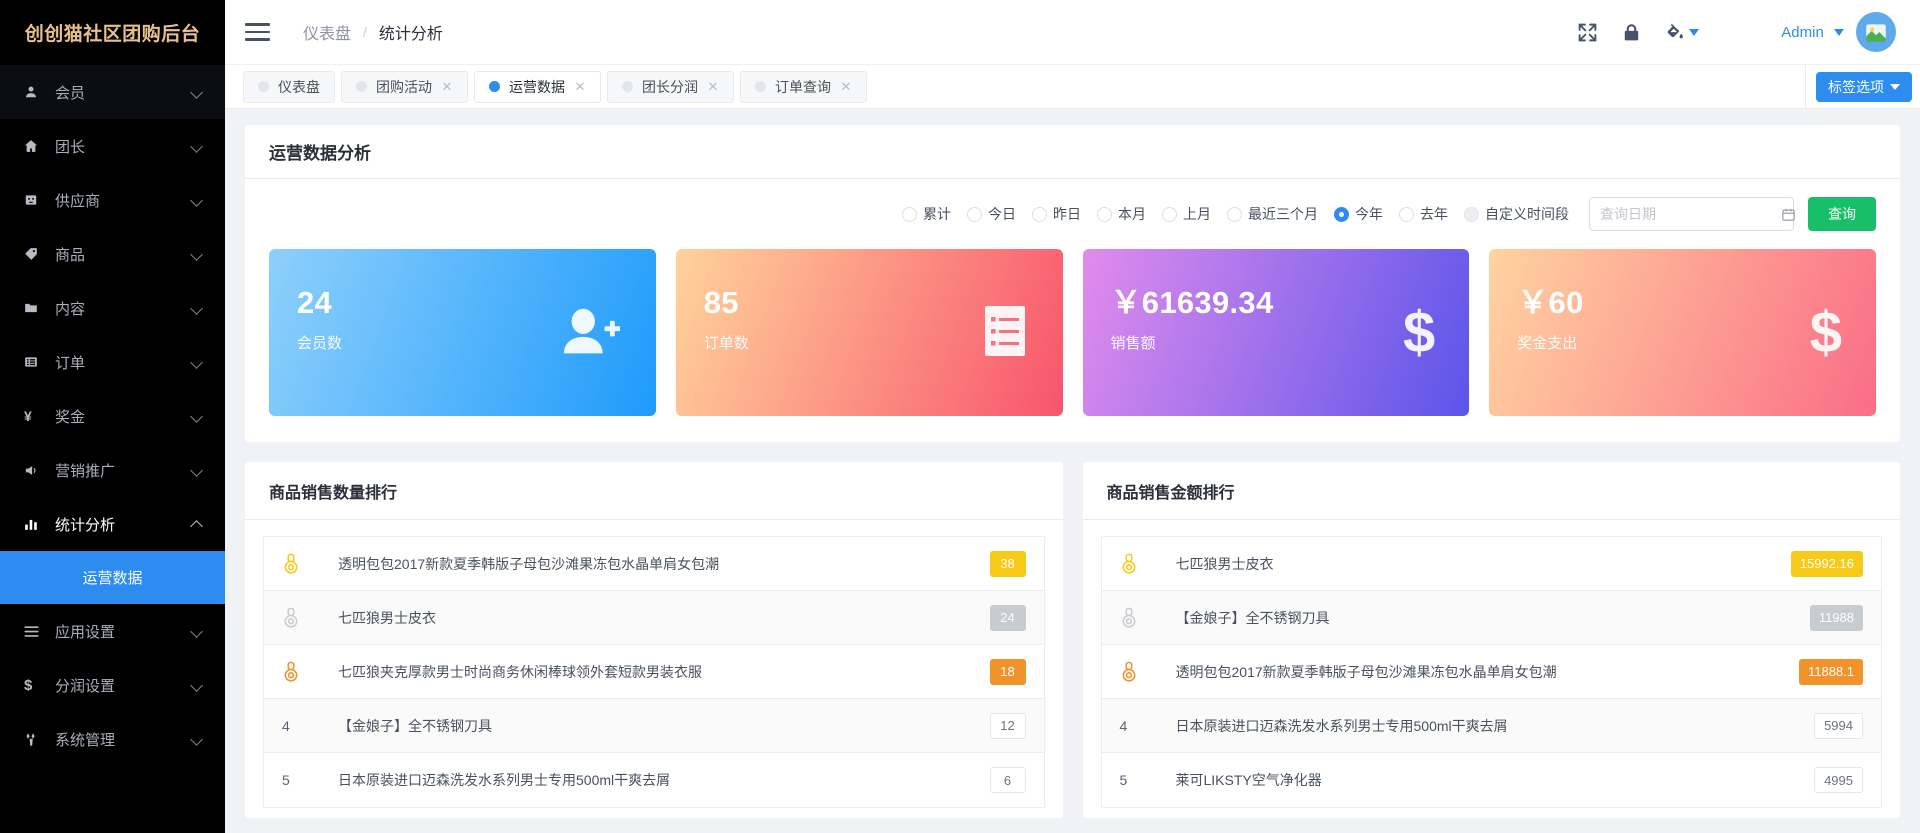  I want to click on tab-4: 团长分润 ✕, so click(670, 86).